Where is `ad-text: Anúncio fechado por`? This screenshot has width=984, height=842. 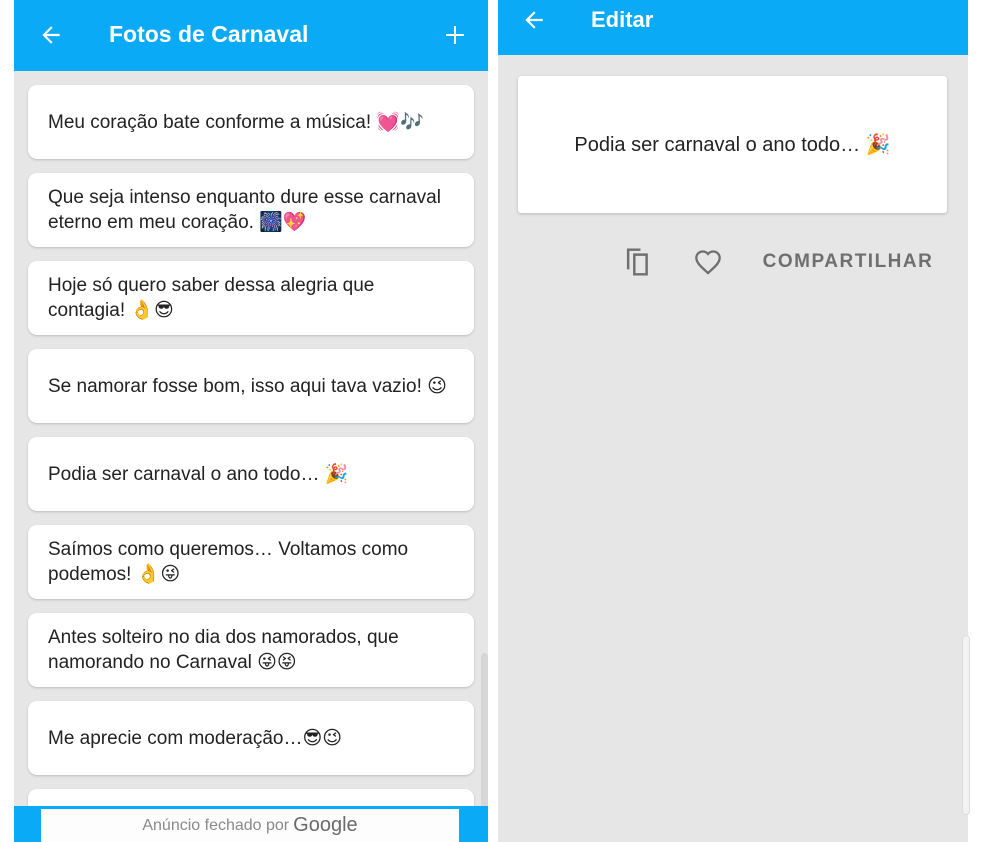 ad-text: Anúncio fechado por is located at coordinates (216, 825).